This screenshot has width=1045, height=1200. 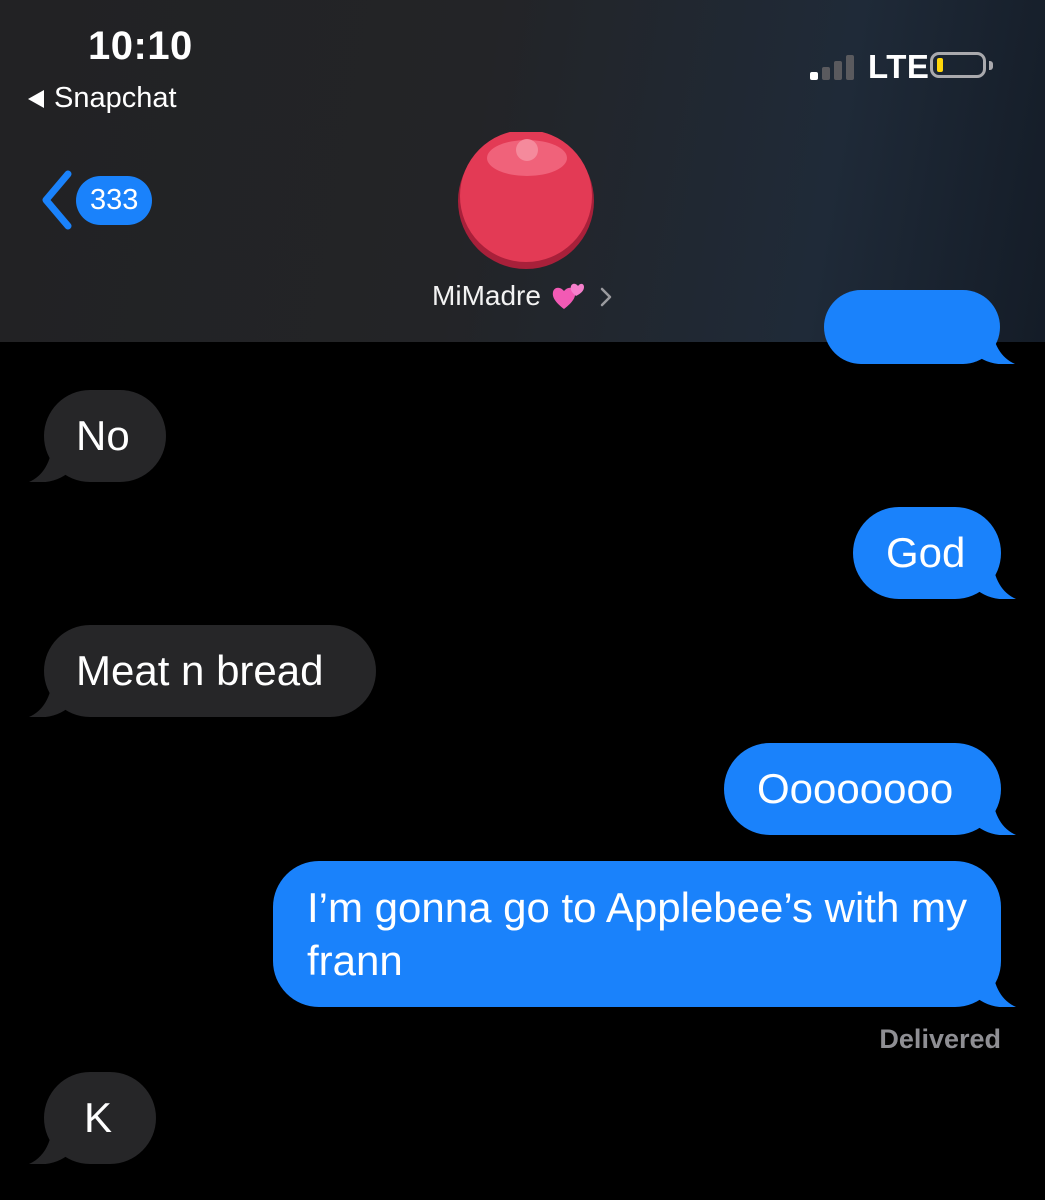 I want to click on back-triangle-icon, so click(x=36, y=98).